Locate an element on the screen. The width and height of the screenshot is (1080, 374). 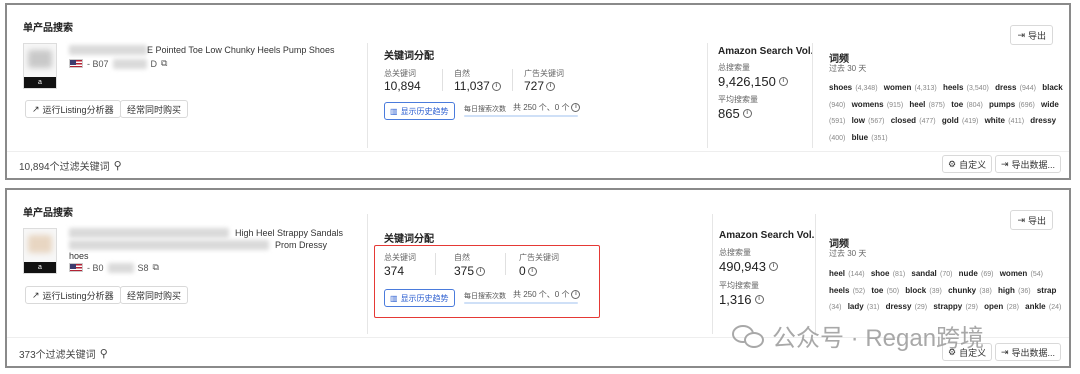
word-frequency-item: blue (351) is located at coordinates (872, 137).